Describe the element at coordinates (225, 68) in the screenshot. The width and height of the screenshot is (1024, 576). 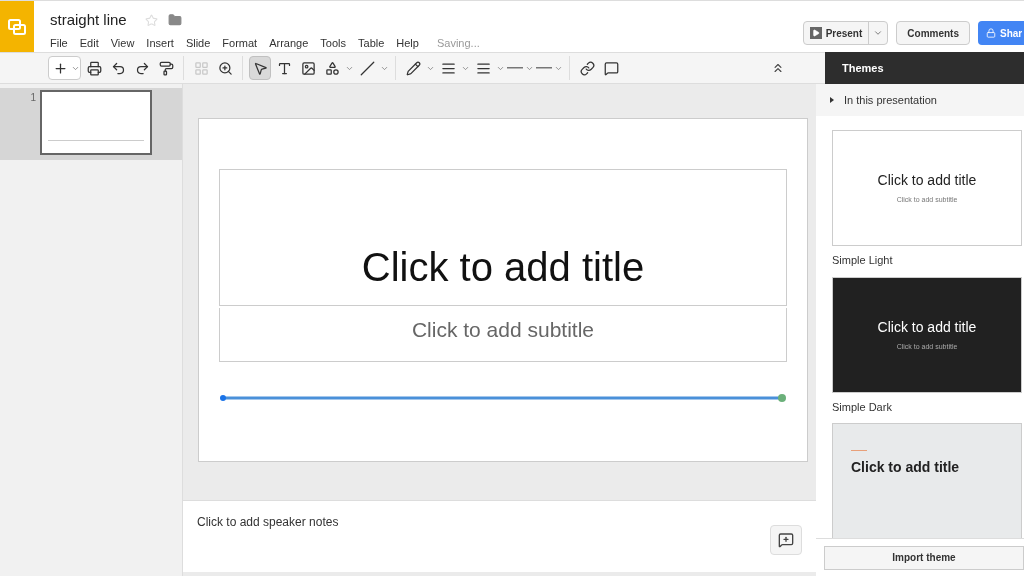
I see `zoom-icon` at that location.